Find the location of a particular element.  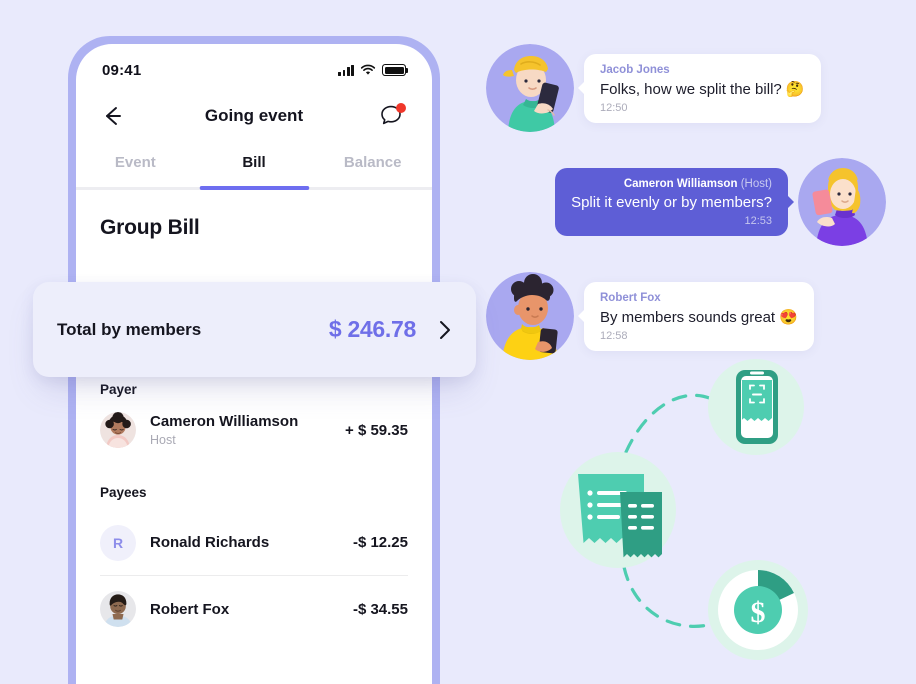

tab-bar: Event Bill Balance is located at coordinates (254, 167).